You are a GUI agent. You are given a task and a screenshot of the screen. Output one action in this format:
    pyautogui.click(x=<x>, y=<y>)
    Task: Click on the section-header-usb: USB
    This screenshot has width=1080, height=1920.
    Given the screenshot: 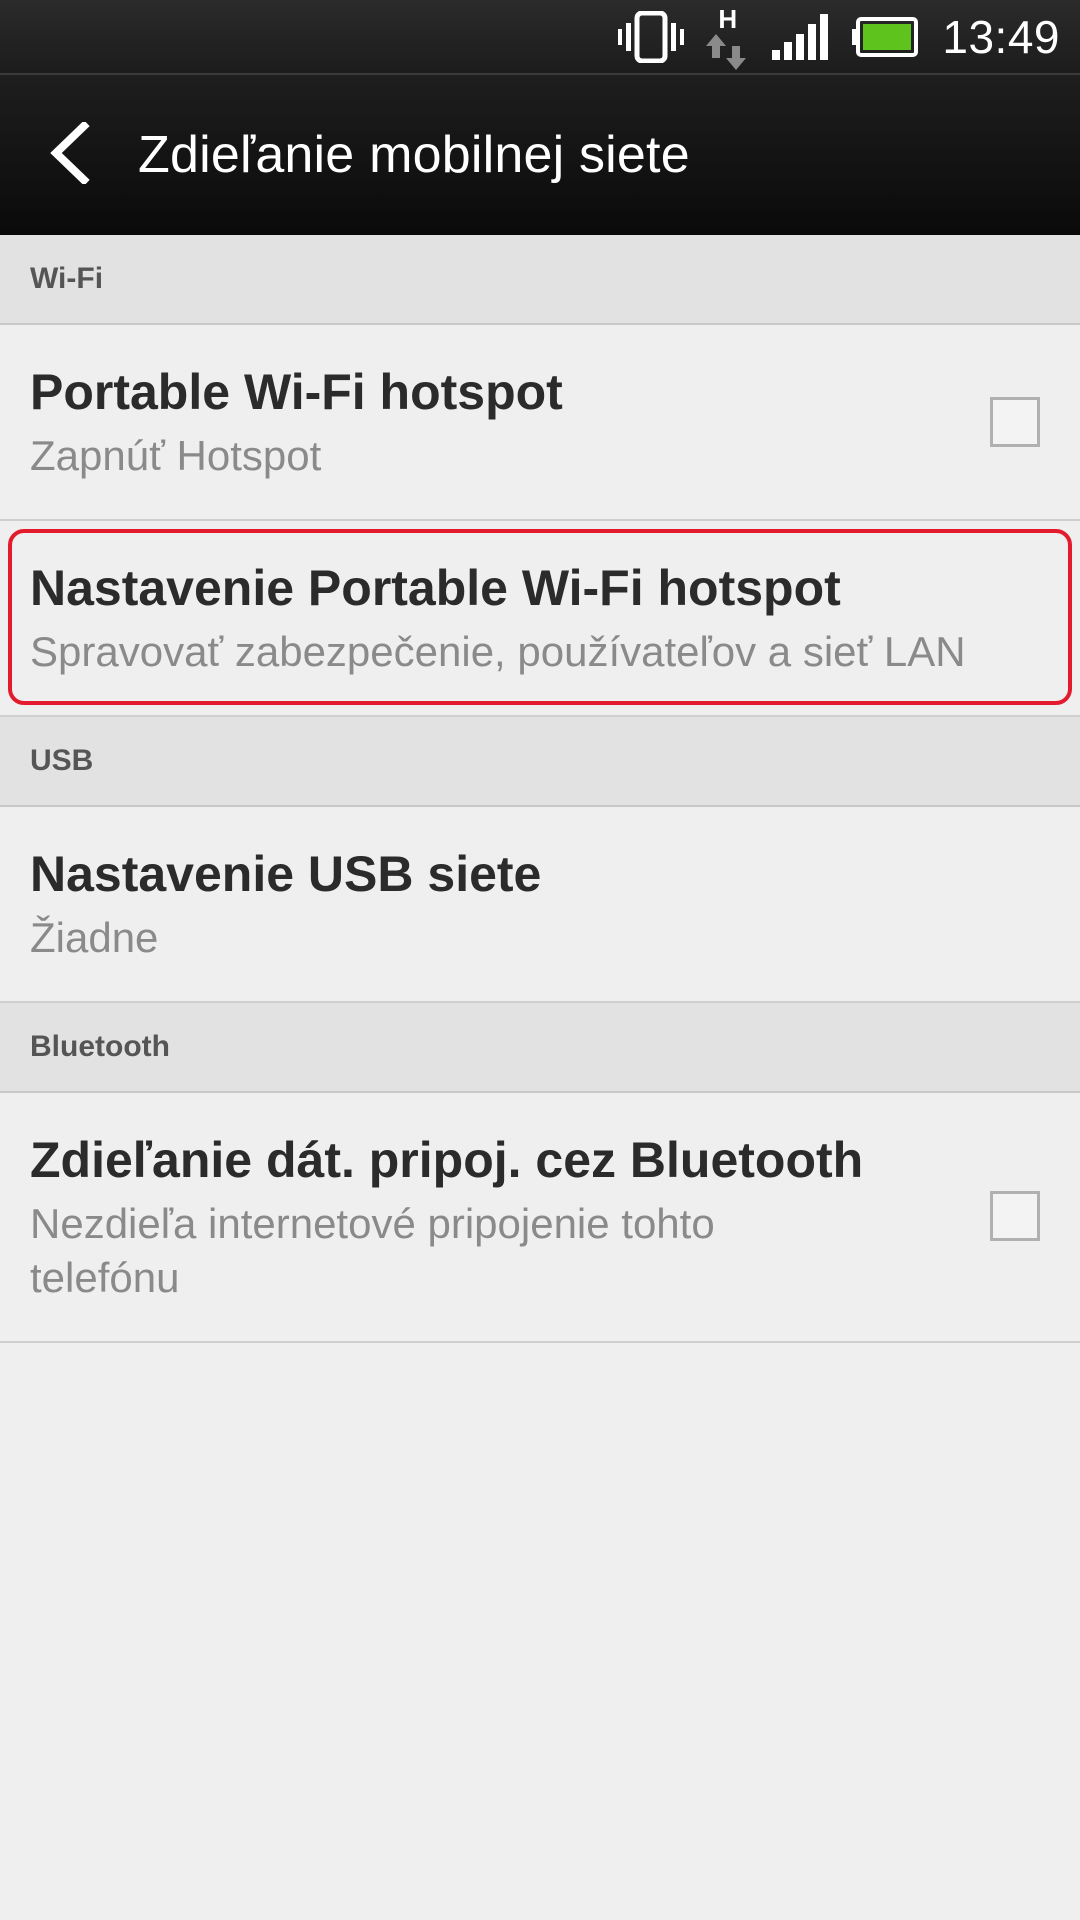 What is the action you would take?
    pyautogui.click(x=540, y=762)
    